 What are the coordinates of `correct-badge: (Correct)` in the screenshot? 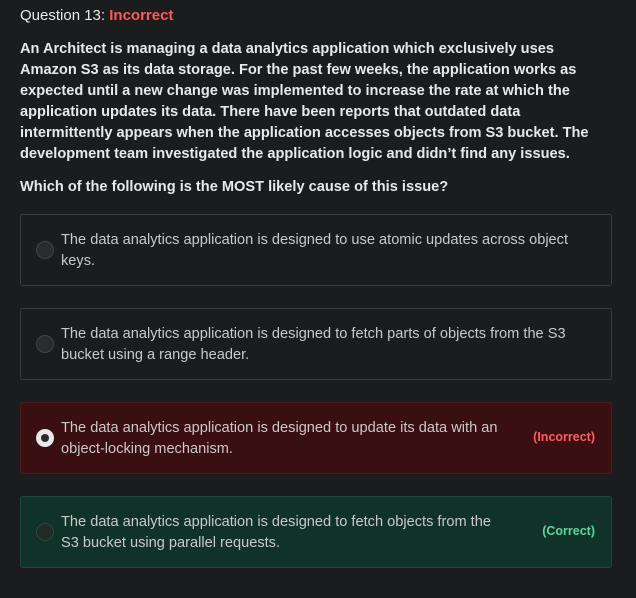 It's located at (568, 531).